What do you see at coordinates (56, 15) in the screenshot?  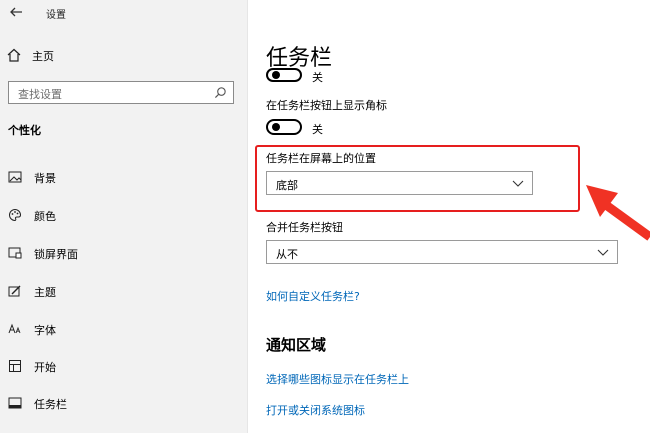 I see `window-title: 设置` at bounding box center [56, 15].